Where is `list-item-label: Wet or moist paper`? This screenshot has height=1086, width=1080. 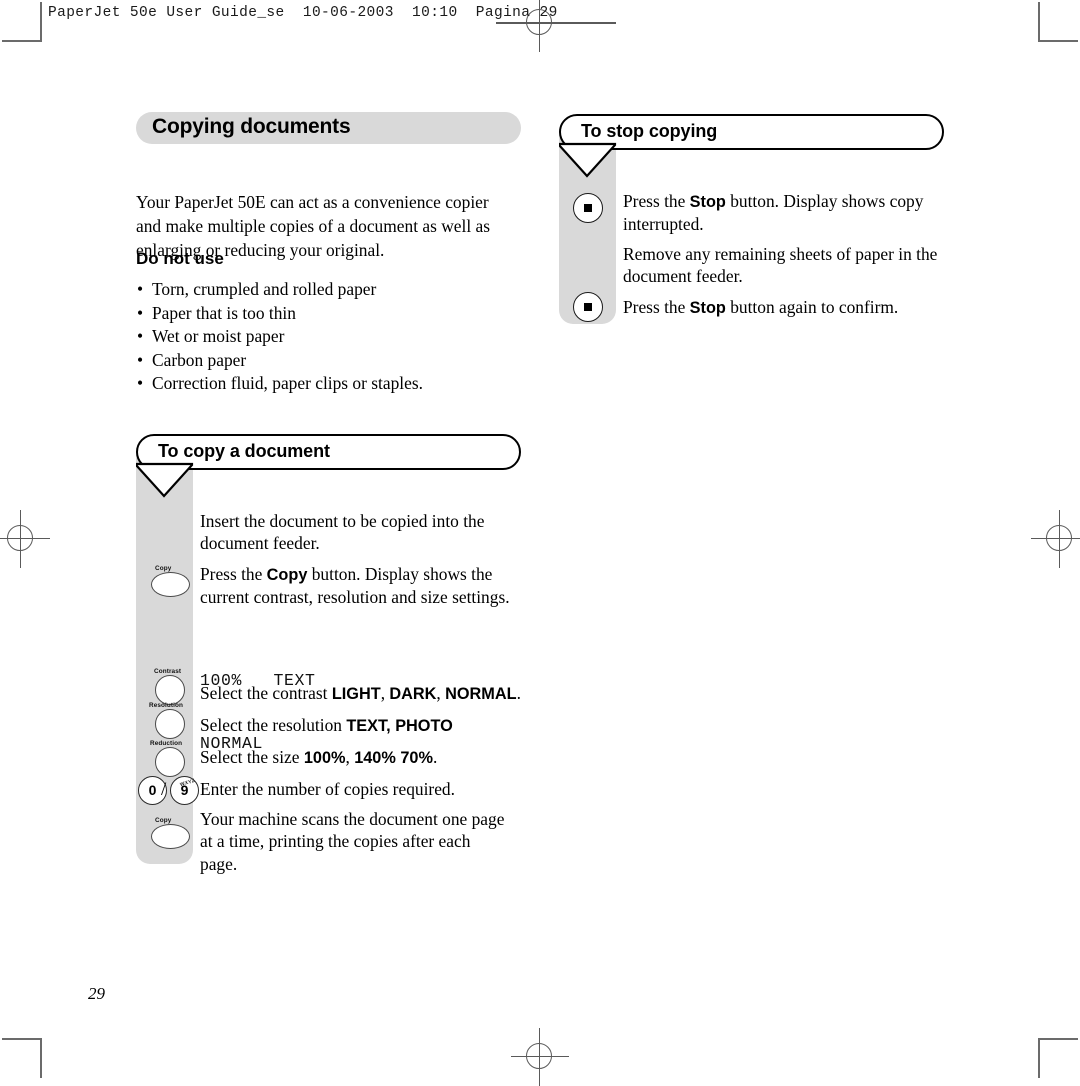 list-item-label: Wet or moist paper is located at coordinates (218, 336).